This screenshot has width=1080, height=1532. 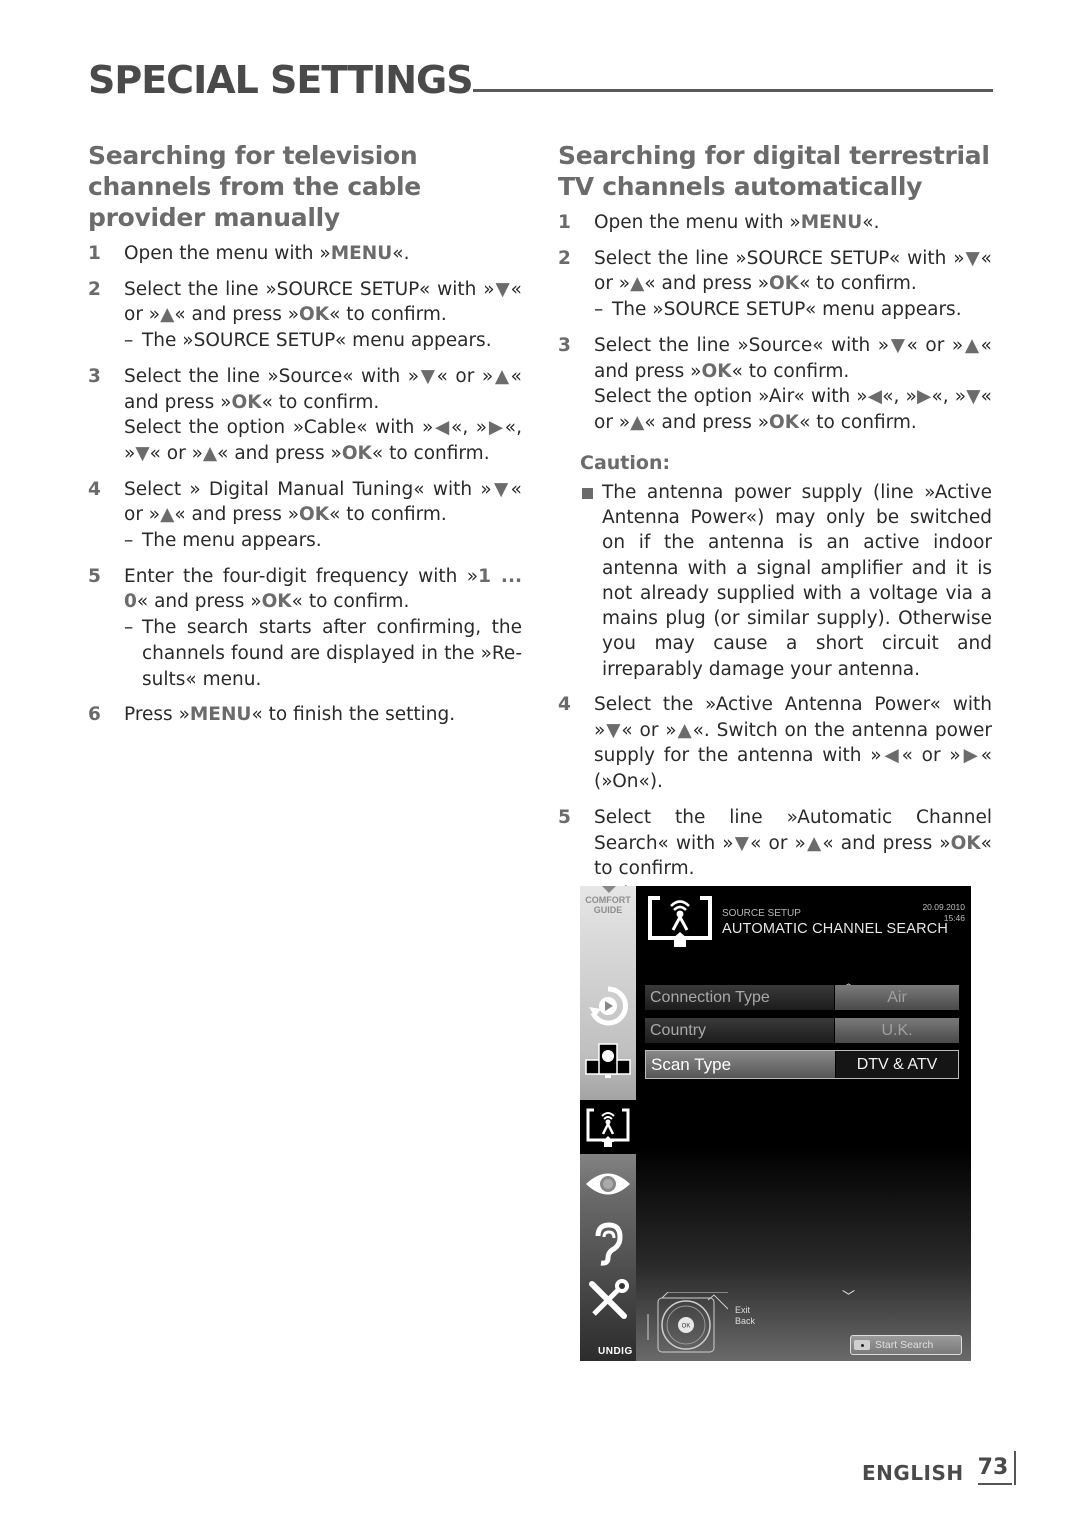 I want to click on step-result: – The »SOURCE SETUP« menu appears., so click(x=793, y=310).